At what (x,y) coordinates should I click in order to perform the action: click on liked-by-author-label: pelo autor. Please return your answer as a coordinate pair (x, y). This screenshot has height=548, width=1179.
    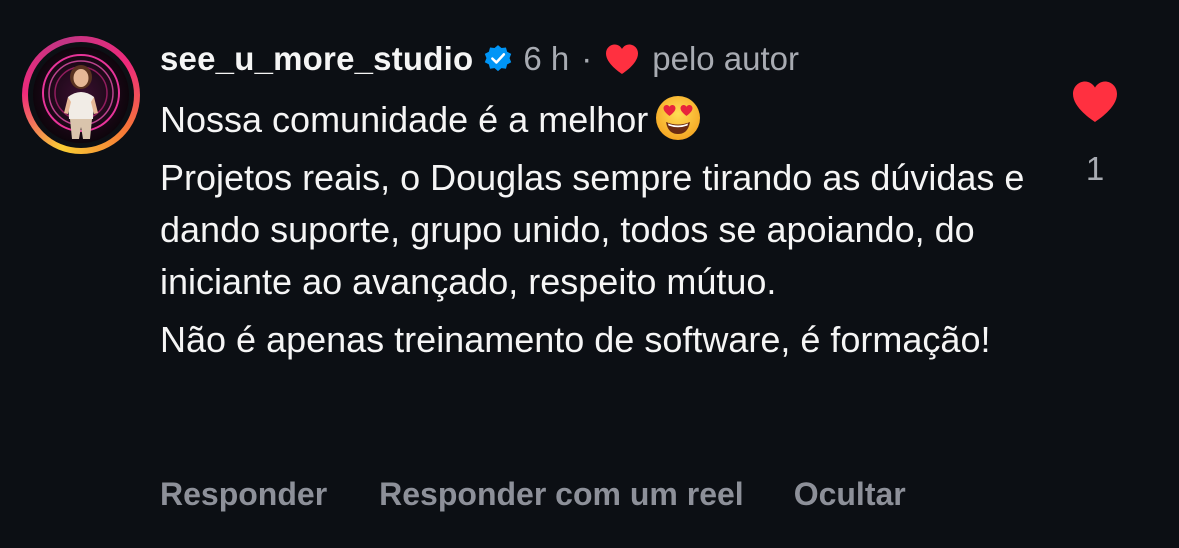
    Looking at the image, I should click on (726, 58).